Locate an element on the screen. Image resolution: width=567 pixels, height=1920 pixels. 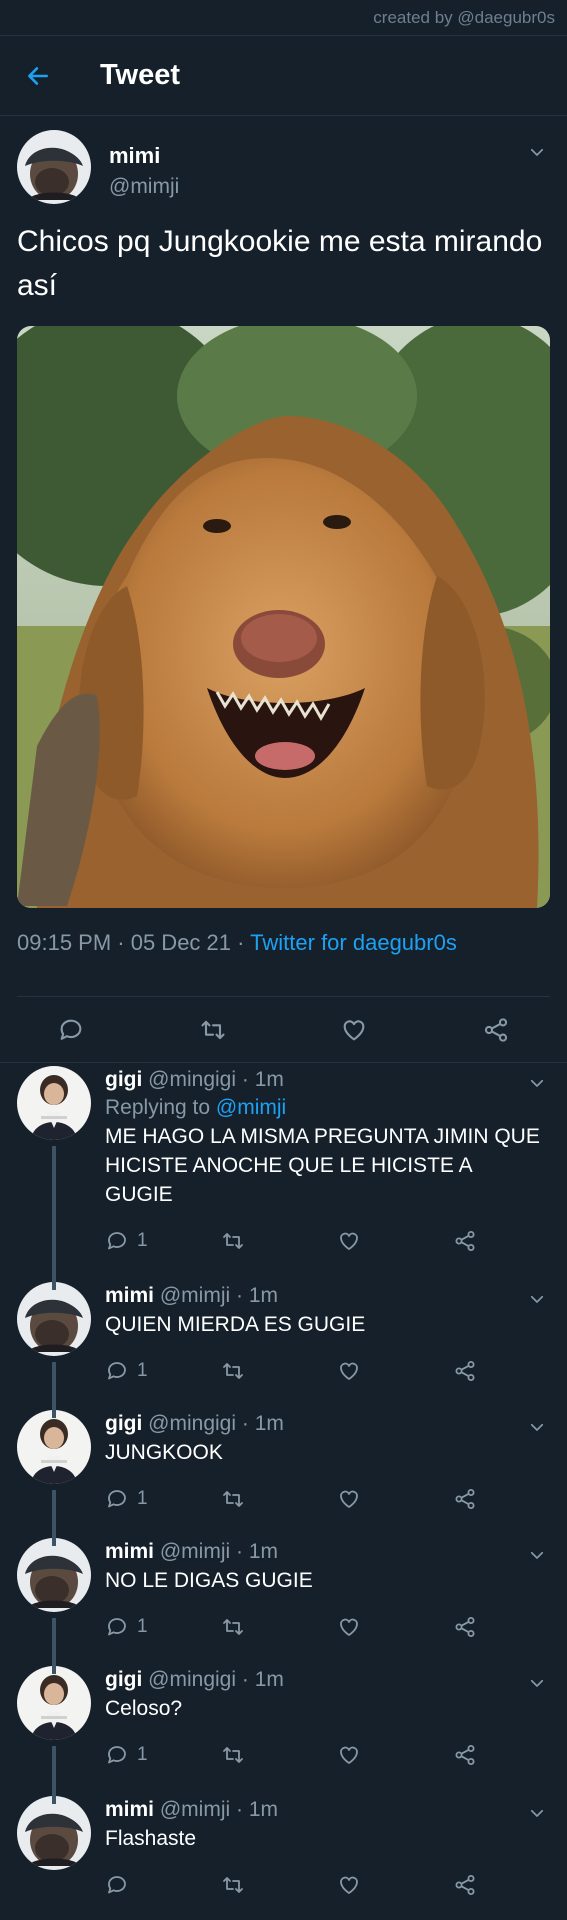
reply-header: gigi @mingigi · 1m is located at coordinates (327, 1080).